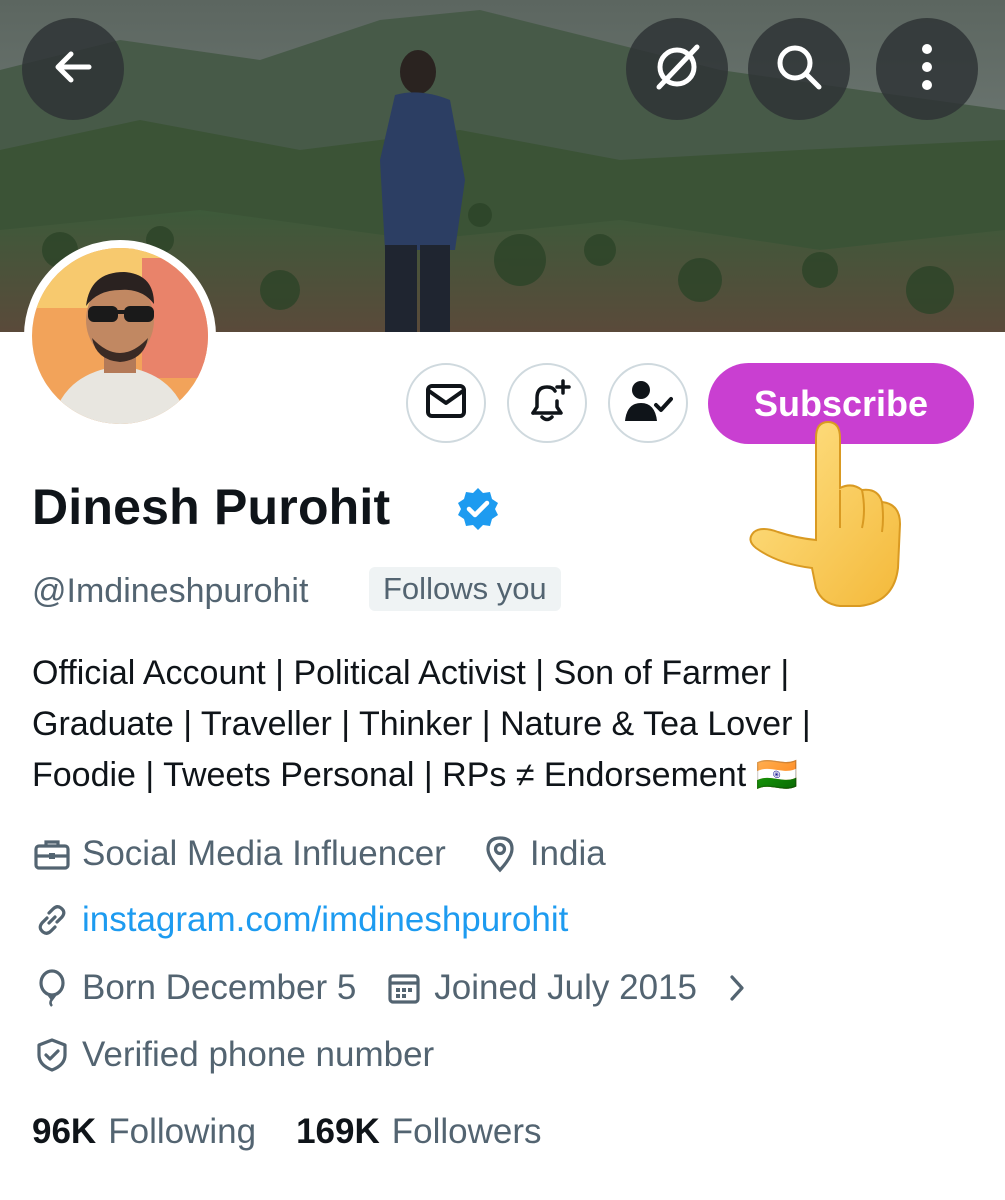  I want to click on birthday-text: Born December 5, so click(219, 987).